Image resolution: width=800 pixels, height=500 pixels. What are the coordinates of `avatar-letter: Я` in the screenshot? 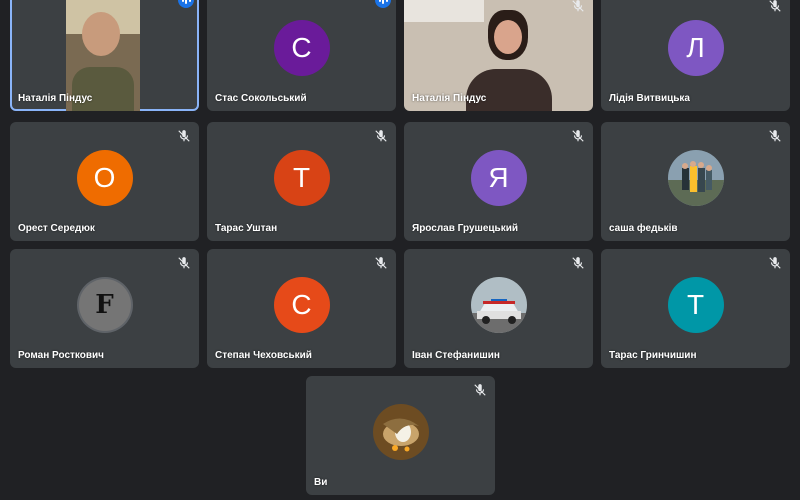 It's located at (498, 177).